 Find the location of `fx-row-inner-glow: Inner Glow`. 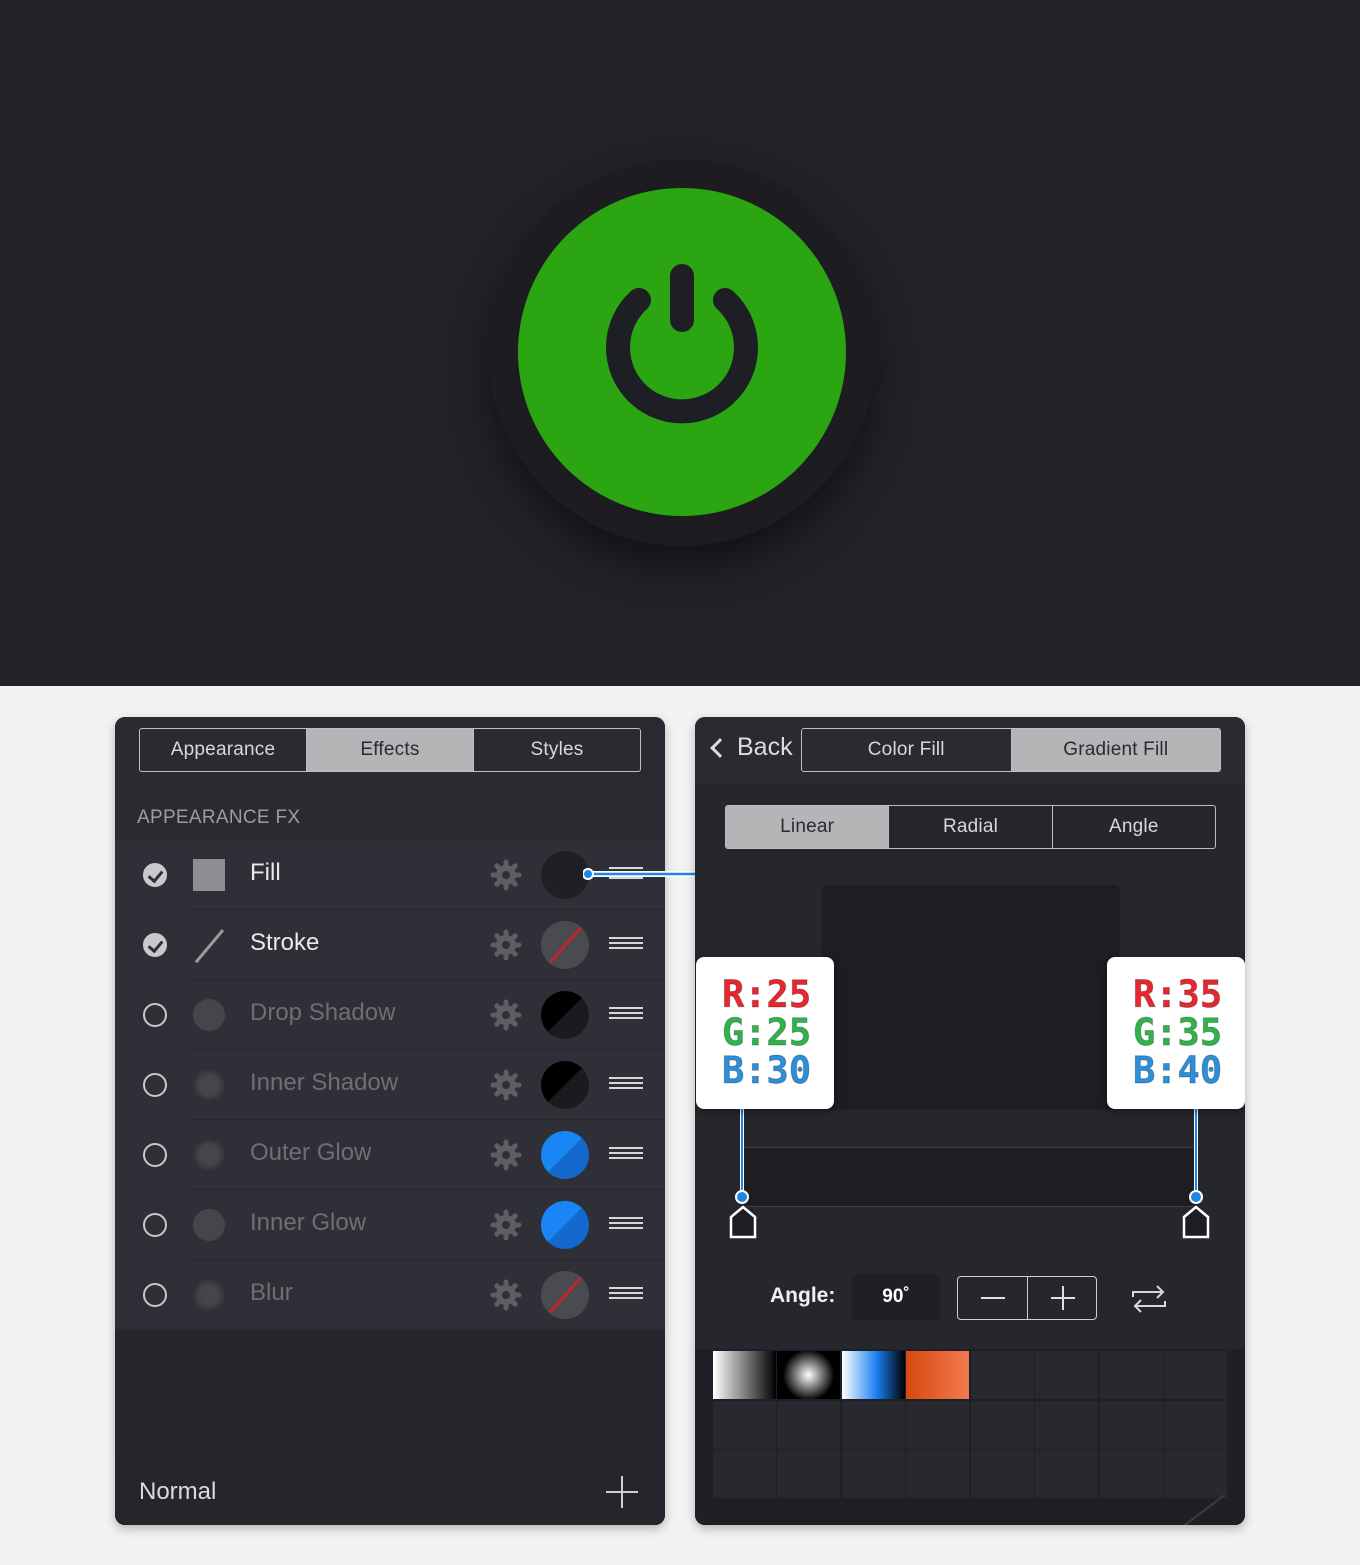

fx-row-inner-glow: Inner Glow is located at coordinates (390, 1225).